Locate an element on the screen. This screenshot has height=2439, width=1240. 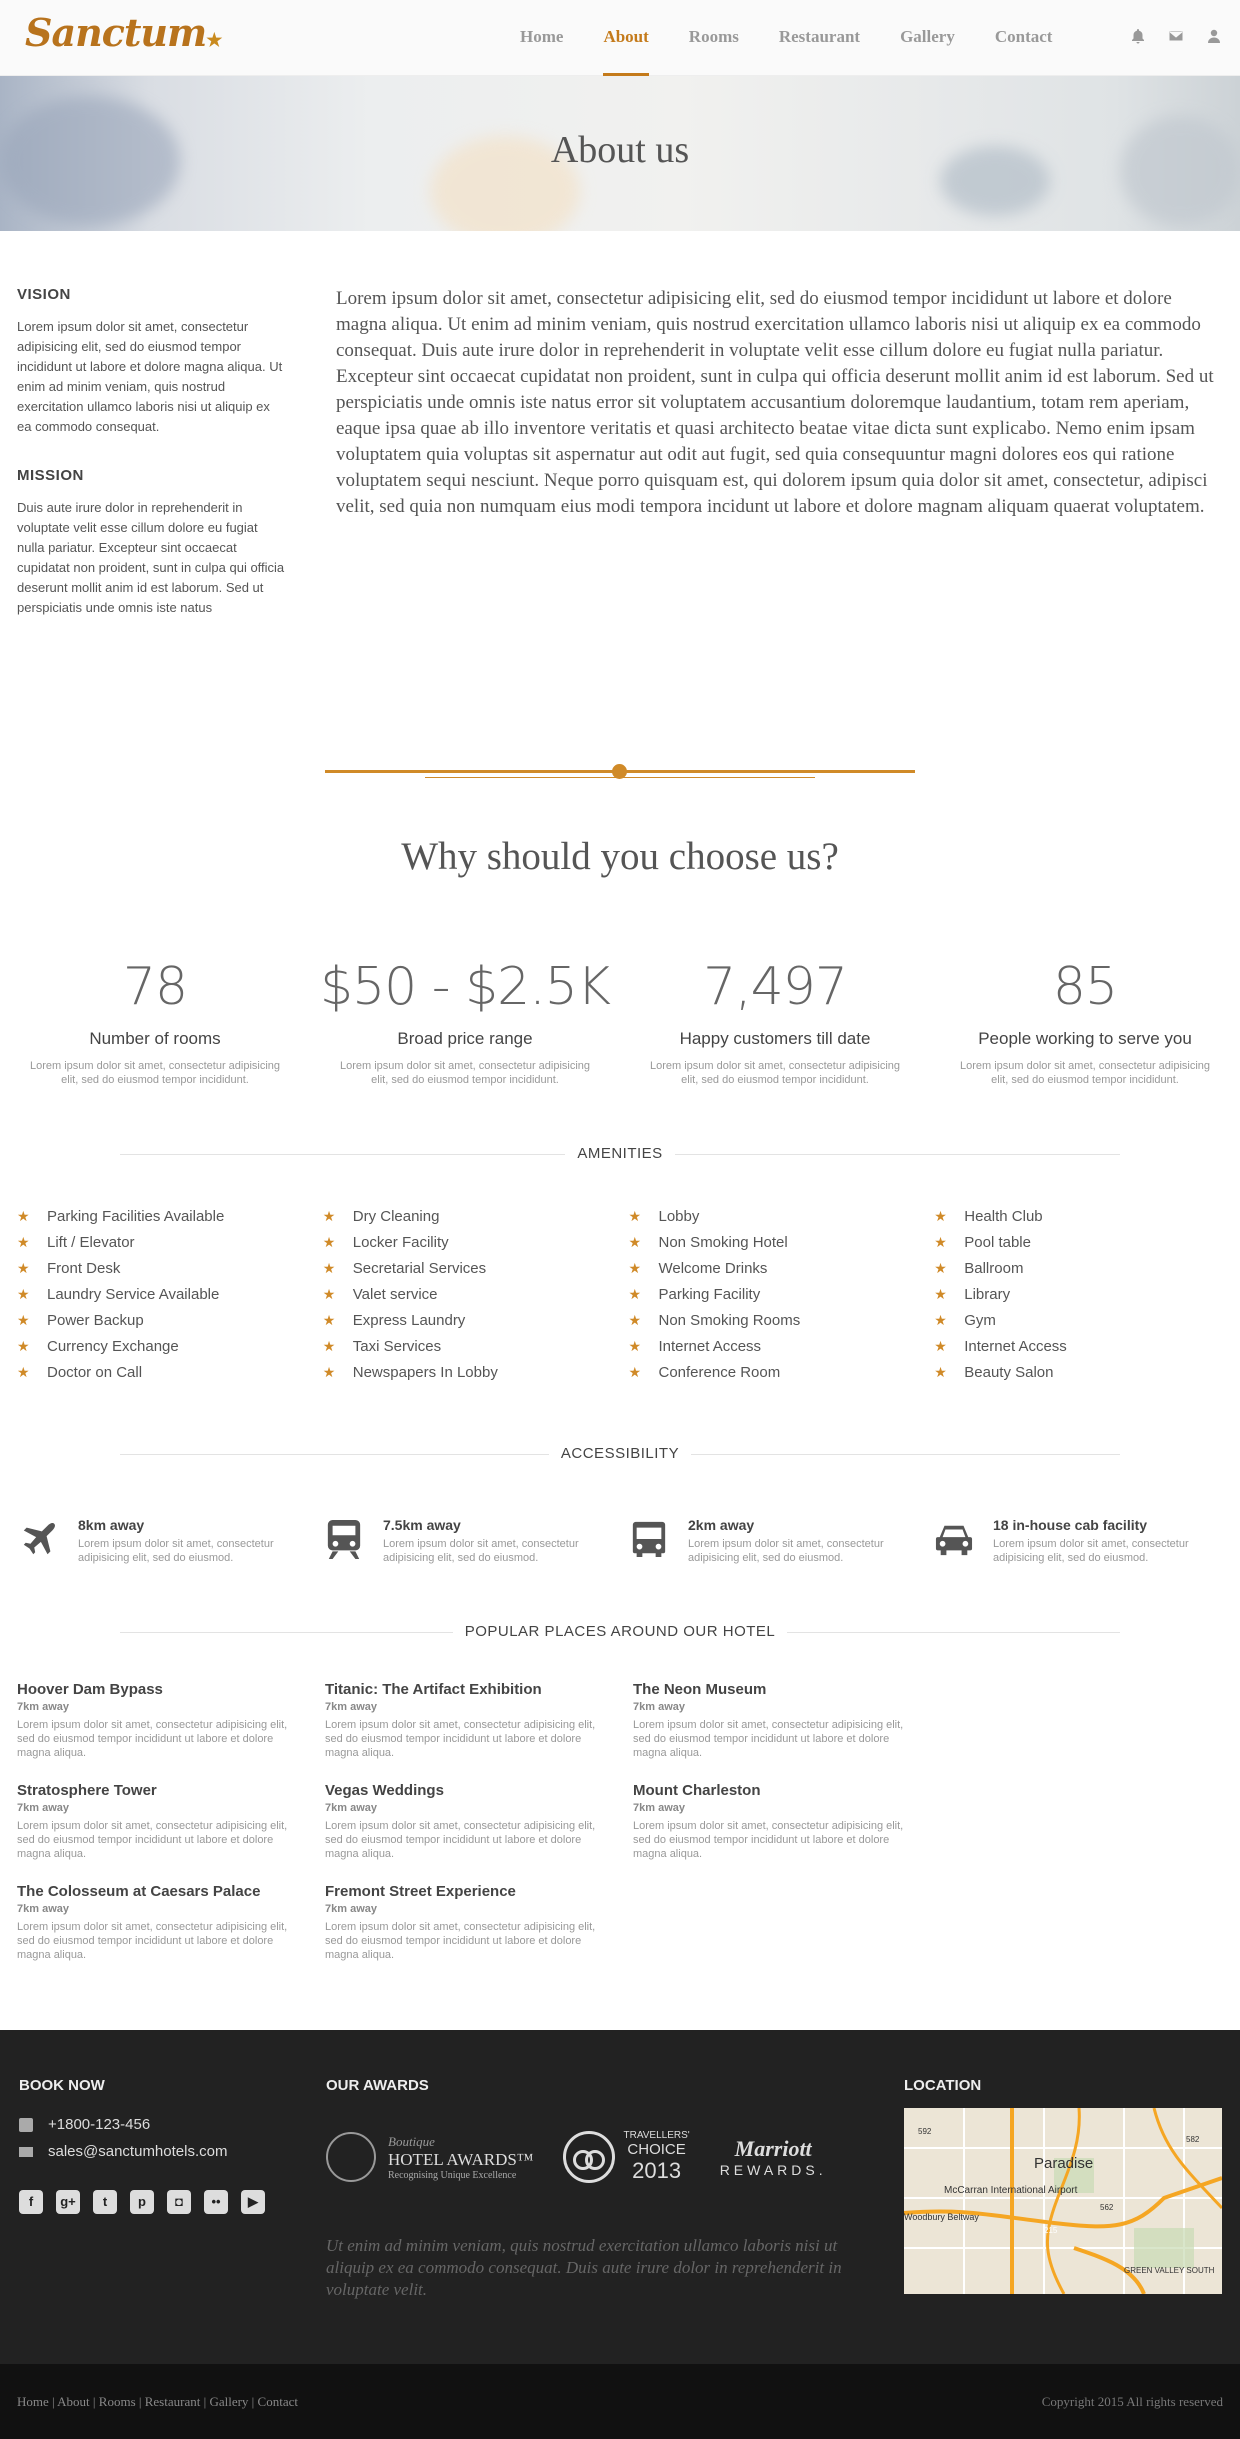
email-link: sales@sanctumhotels.com is located at coordinates (137, 2151).